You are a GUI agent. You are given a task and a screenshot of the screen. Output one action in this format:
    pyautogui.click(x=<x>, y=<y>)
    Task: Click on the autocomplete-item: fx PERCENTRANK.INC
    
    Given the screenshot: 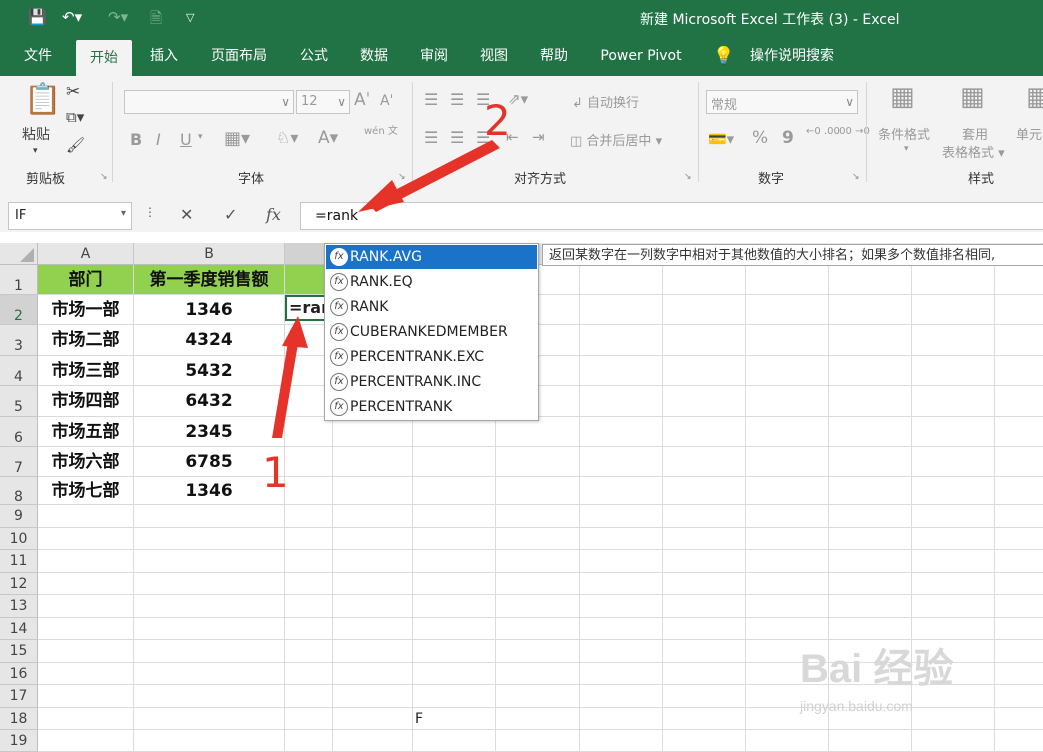 What is the action you would take?
    pyautogui.click(x=431, y=382)
    